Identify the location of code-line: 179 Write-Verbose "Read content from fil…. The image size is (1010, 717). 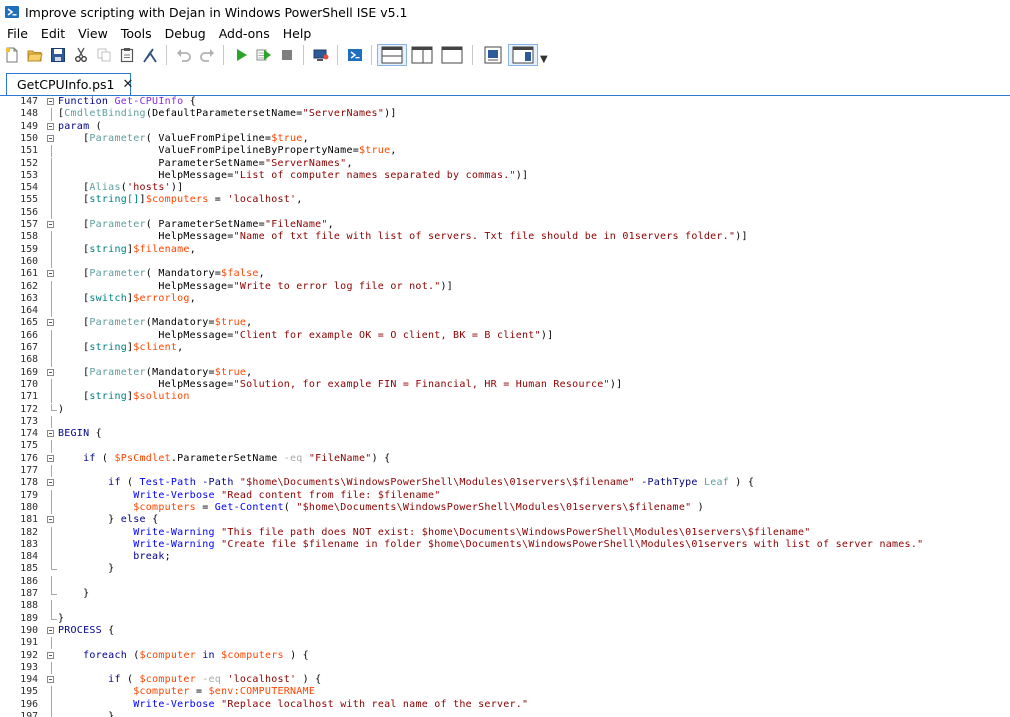
(505, 495).